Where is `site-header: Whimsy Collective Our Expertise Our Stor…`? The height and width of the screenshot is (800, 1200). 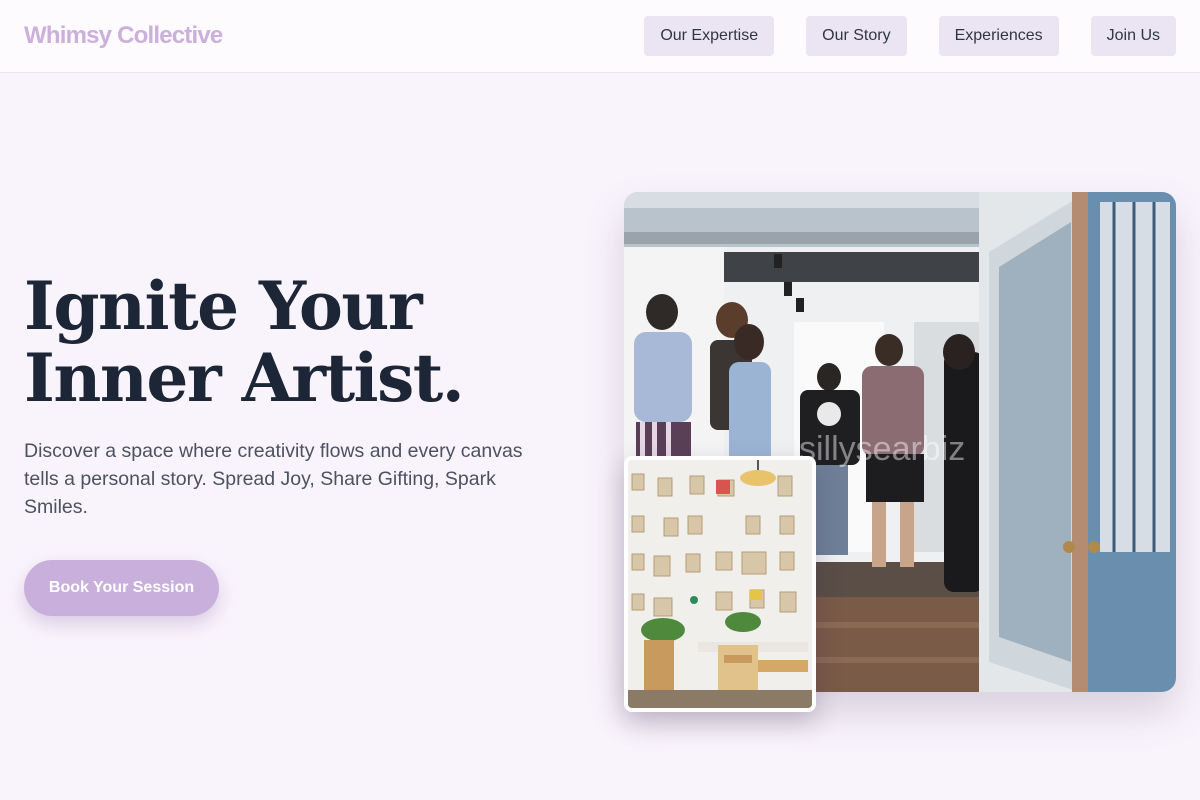
site-header: Whimsy Collective Our Expertise Our Stor… is located at coordinates (600, 36).